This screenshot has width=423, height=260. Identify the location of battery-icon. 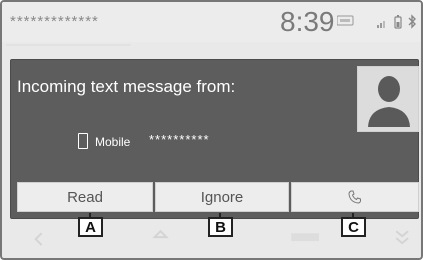
(398, 22).